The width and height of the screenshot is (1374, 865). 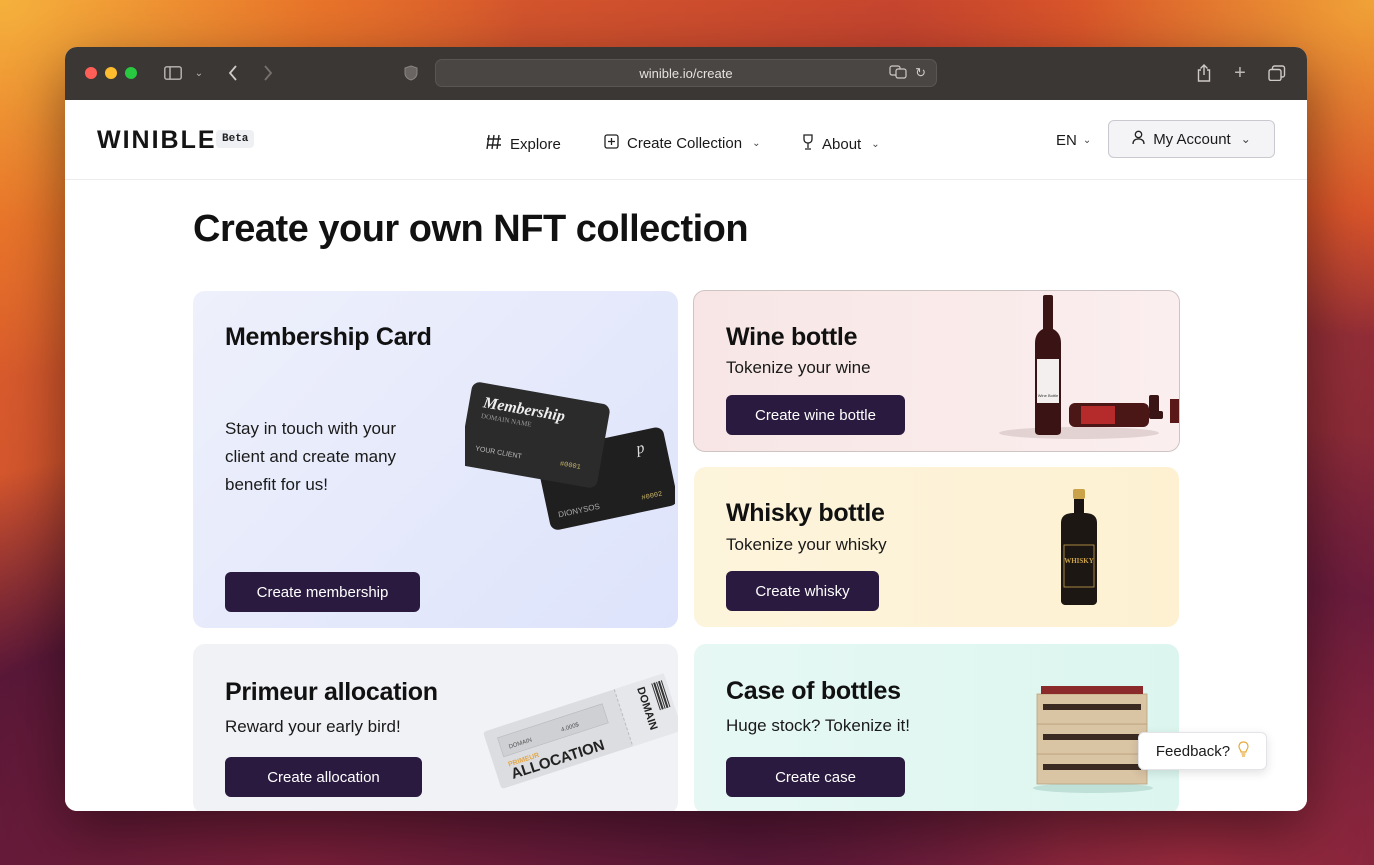 I want to click on nav-create-collection-label: Create Collection, so click(x=685, y=143).